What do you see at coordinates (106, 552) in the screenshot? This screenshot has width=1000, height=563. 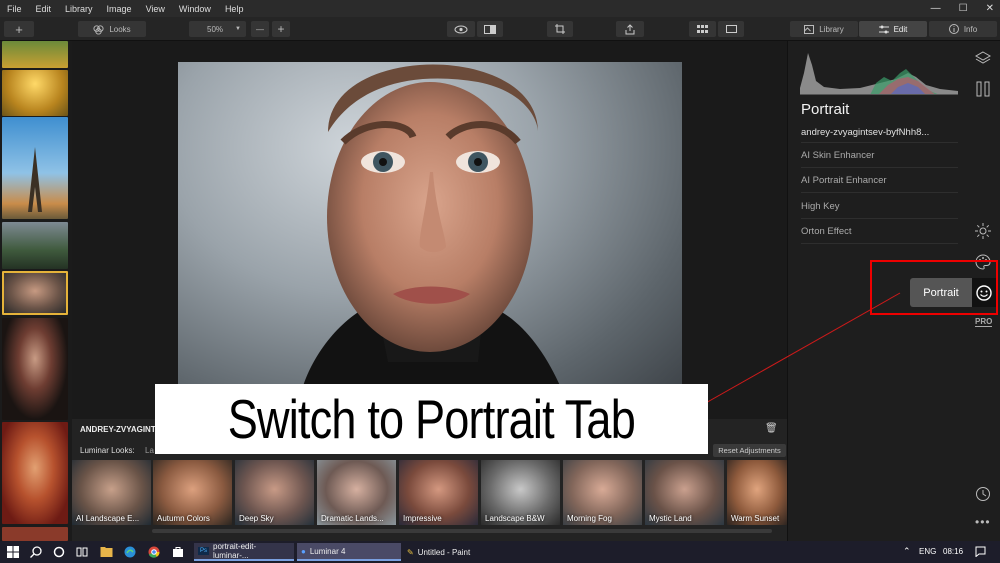 I see `file-explorer-icon` at bounding box center [106, 552].